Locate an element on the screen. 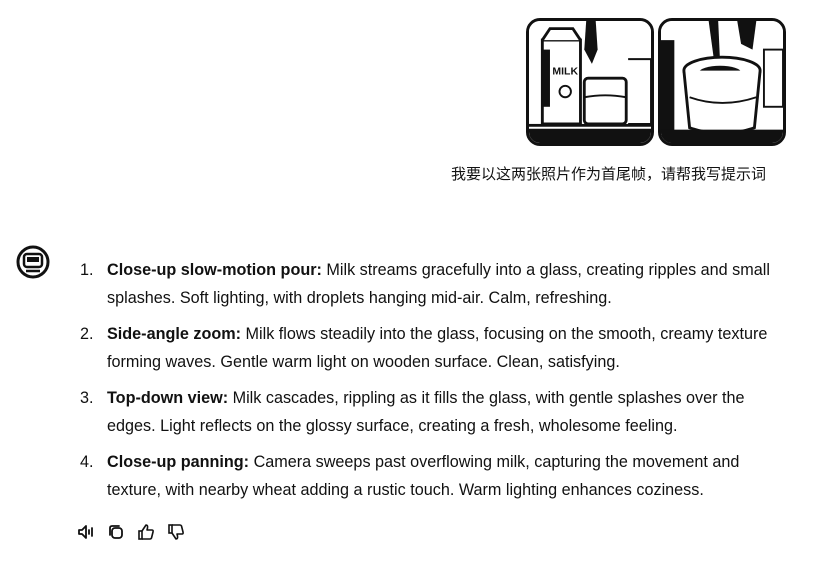 The image size is (828, 570). item-title: Close-up panning: is located at coordinates (178, 462).